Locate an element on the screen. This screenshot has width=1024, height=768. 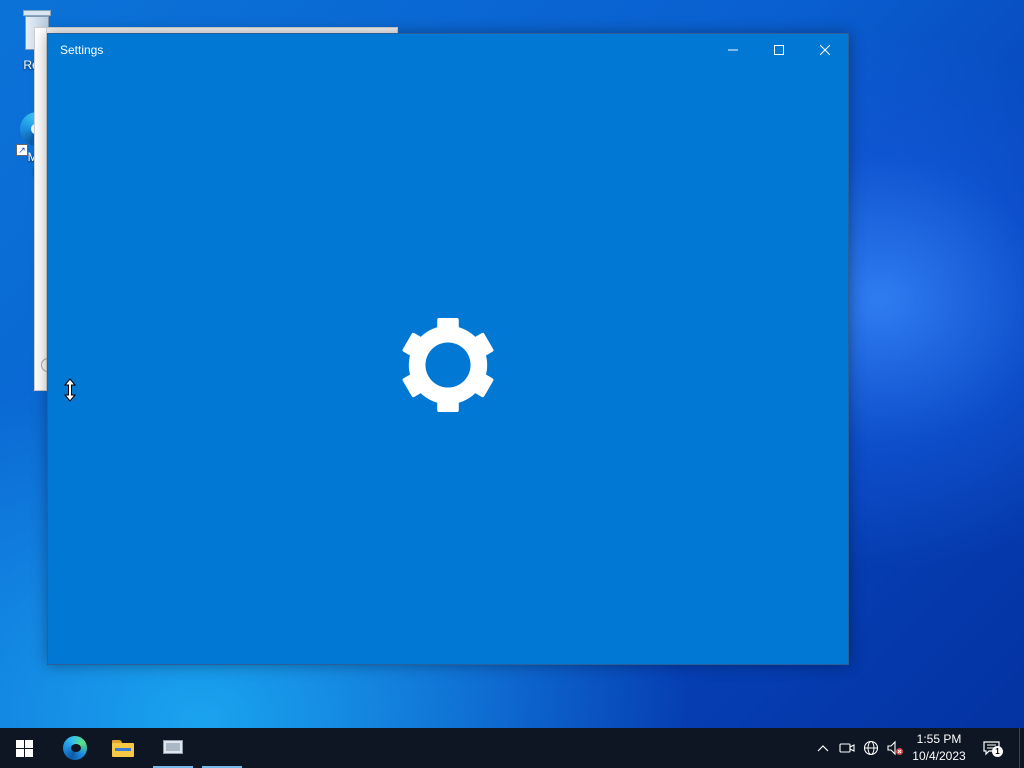
notification-count-badge: 1 is located at coordinates (997, 751).